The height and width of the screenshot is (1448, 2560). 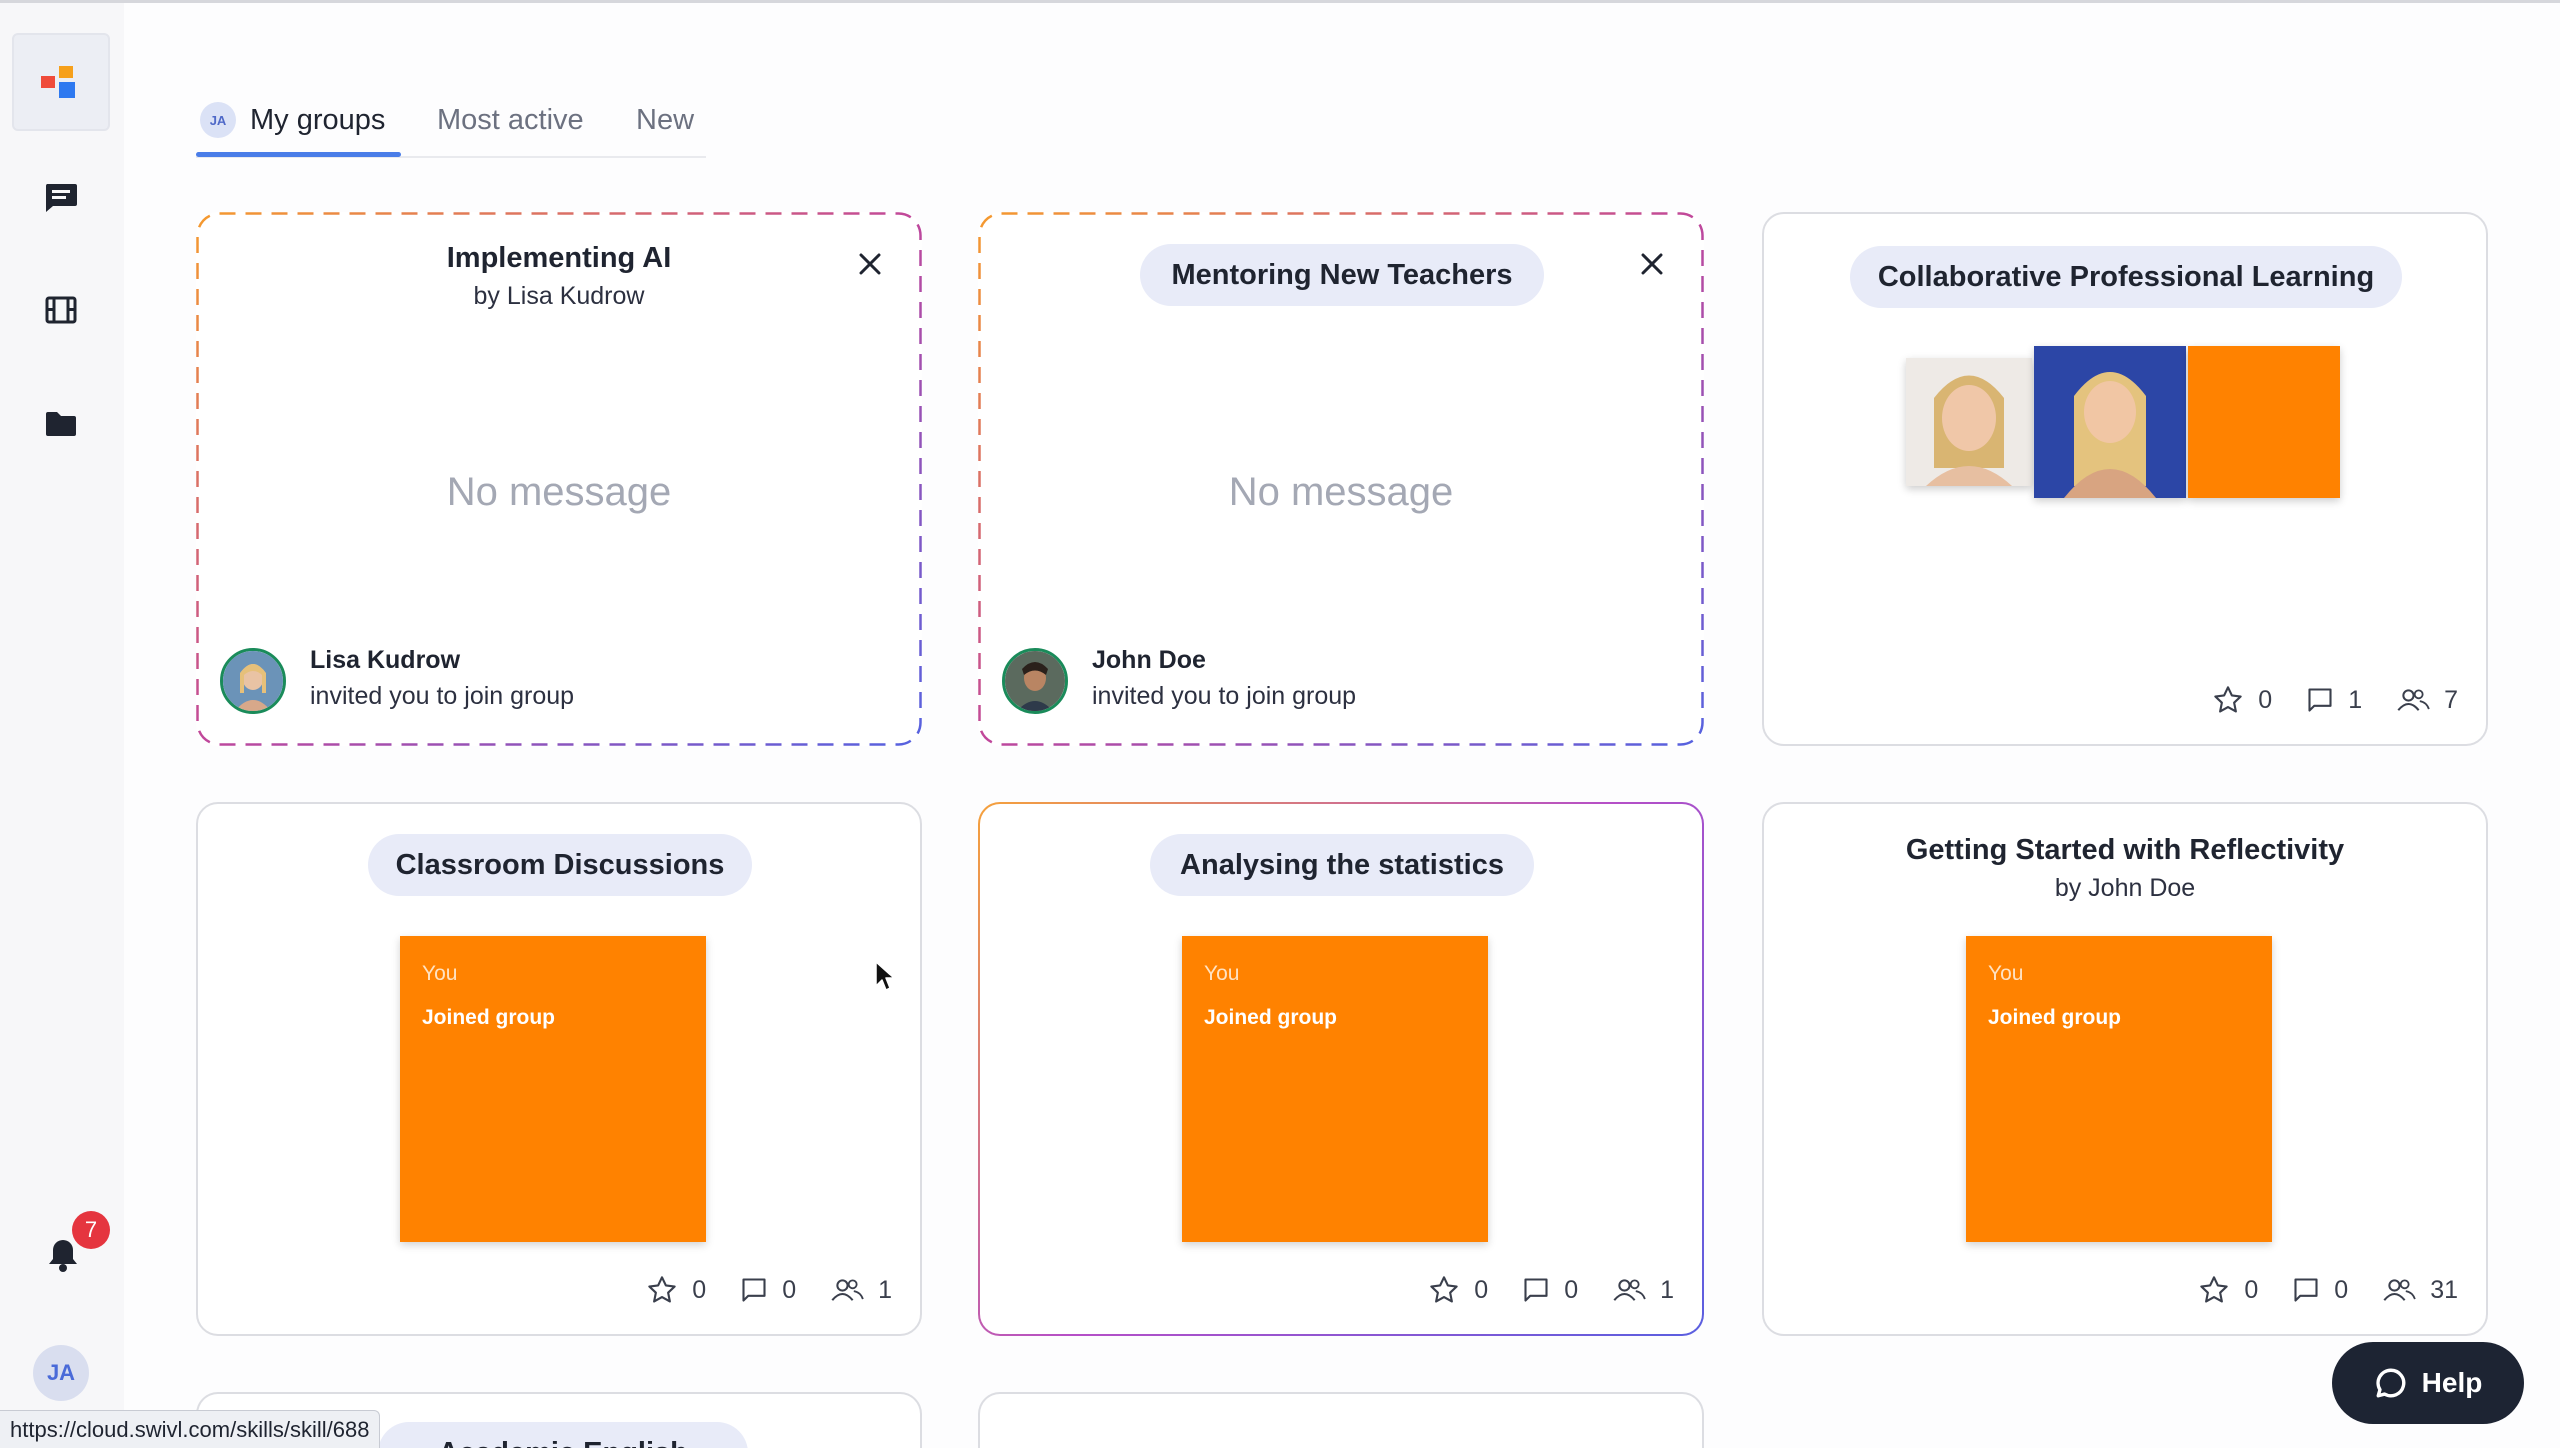 I want to click on inviter-name: John Doe, so click(x=1149, y=660).